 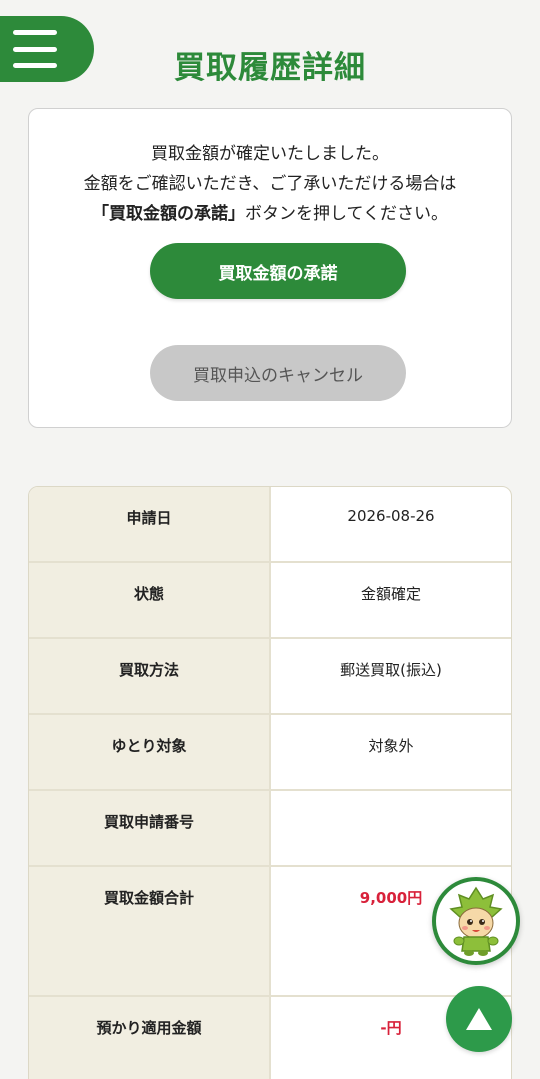 I want to click on notice-line-2: 金額をご確認いただき、ご了承いただける場合は, so click(x=270, y=184).